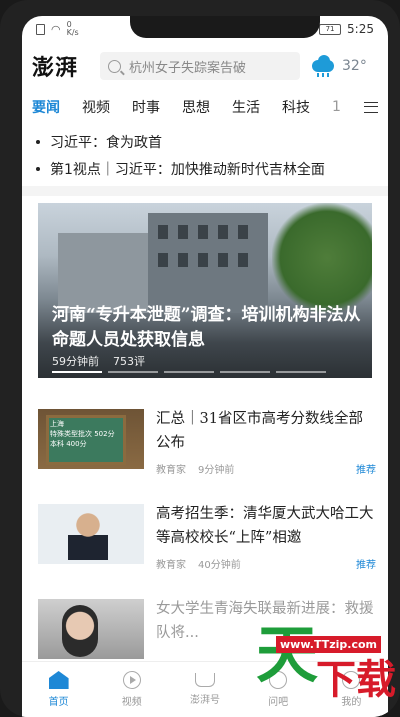 The image size is (400, 717). What do you see at coordinates (205, 141) in the screenshot?
I see `headline-item: 习近平：食为政首` at bounding box center [205, 141].